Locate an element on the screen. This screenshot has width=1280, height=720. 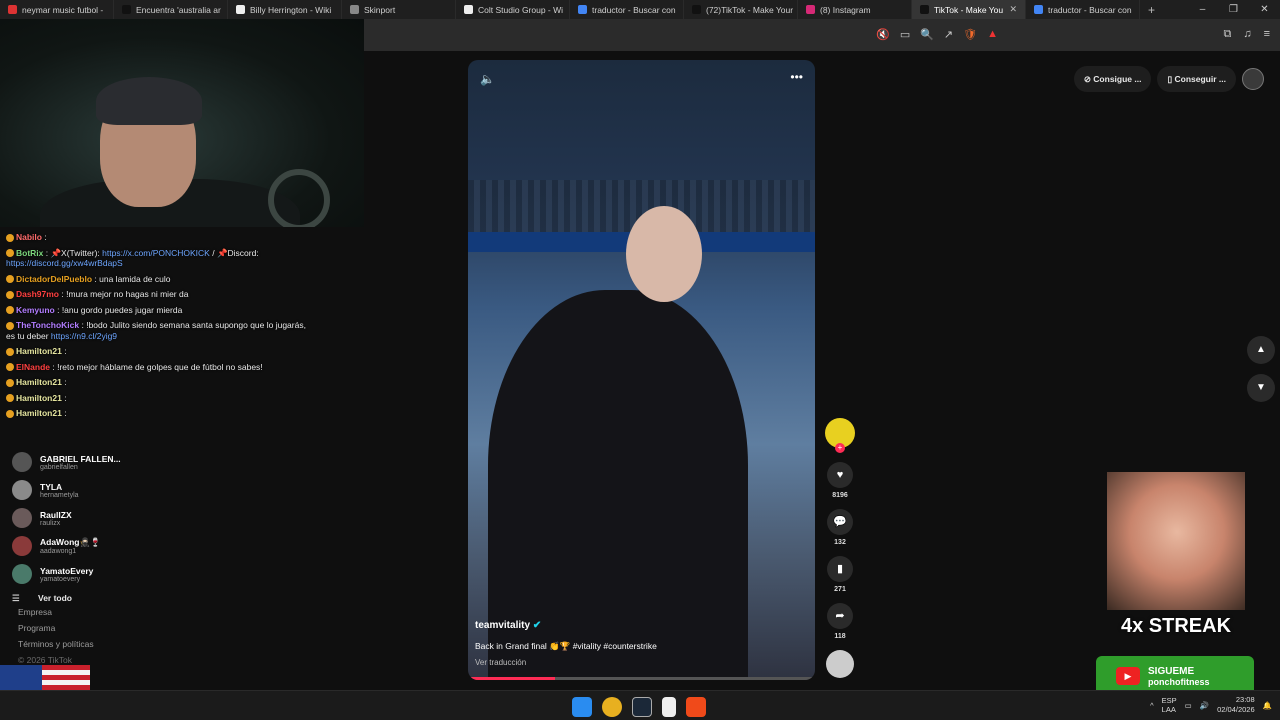
file-icon is located at coordinates (669, 707).